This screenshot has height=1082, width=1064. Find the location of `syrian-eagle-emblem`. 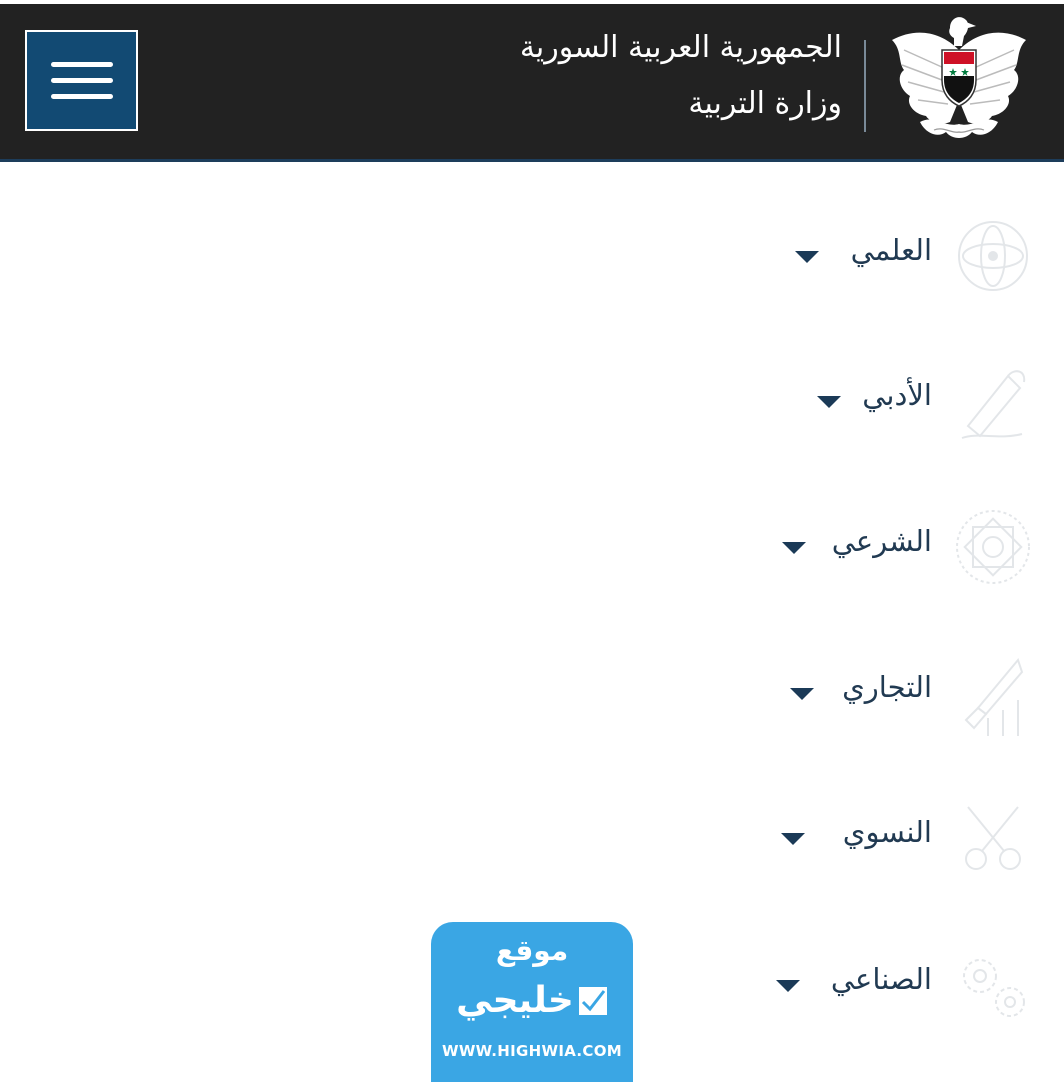

syrian-eagle-emblem is located at coordinates (959, 77).